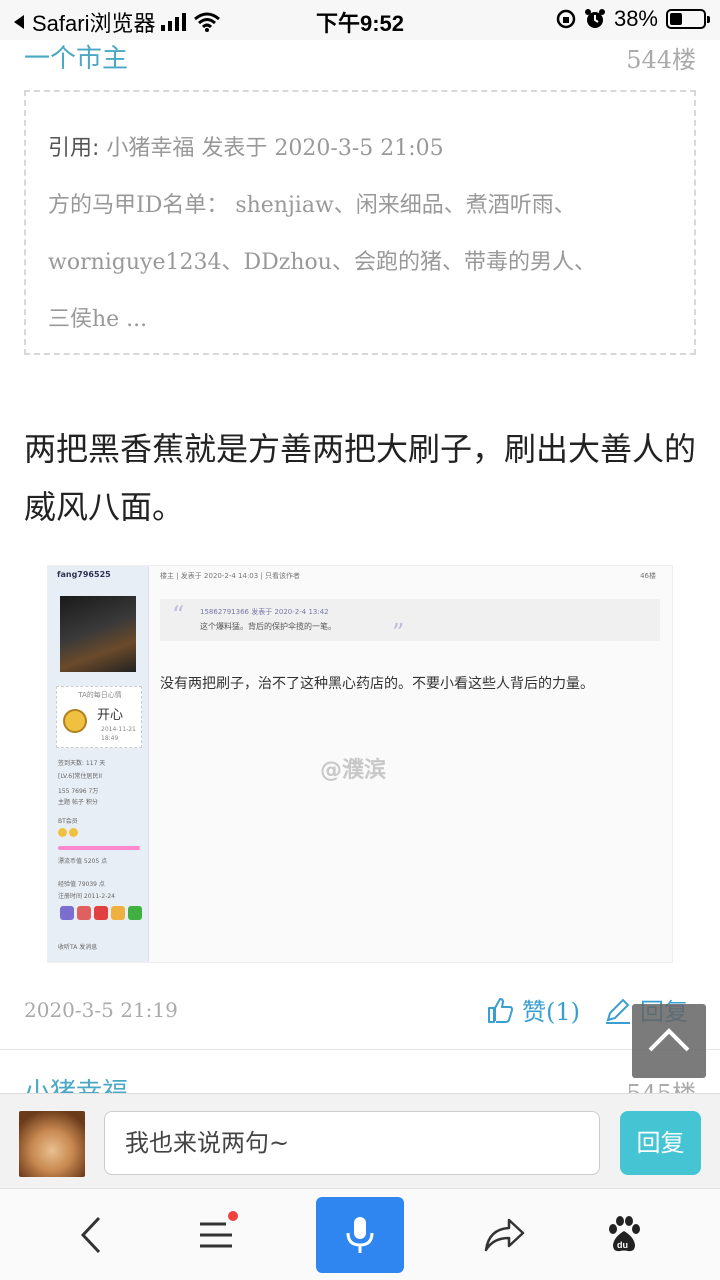 The height and width of the screenshot is (1280, 720). What do you see at coordinates (68, 821) in the screenshot?
I see `image-group: BT会员` at bounding box center [68, 821].